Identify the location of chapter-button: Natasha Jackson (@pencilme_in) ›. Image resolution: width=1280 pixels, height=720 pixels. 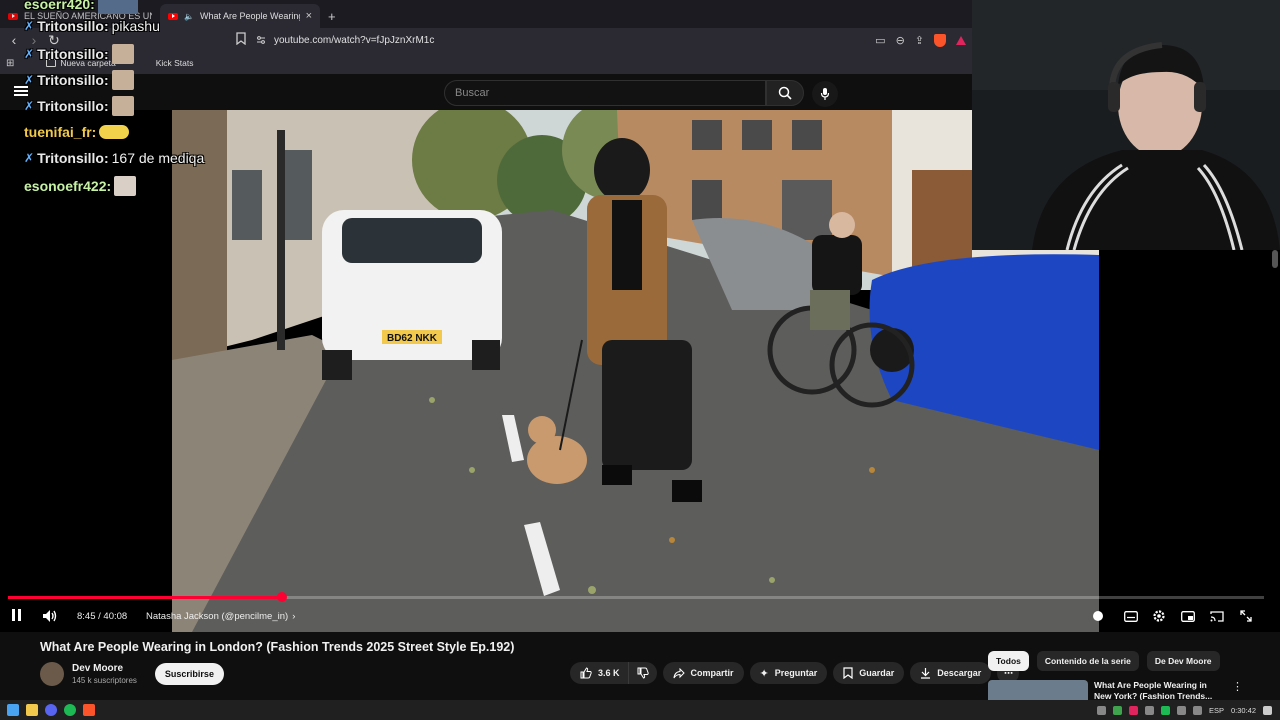
(220, 616).